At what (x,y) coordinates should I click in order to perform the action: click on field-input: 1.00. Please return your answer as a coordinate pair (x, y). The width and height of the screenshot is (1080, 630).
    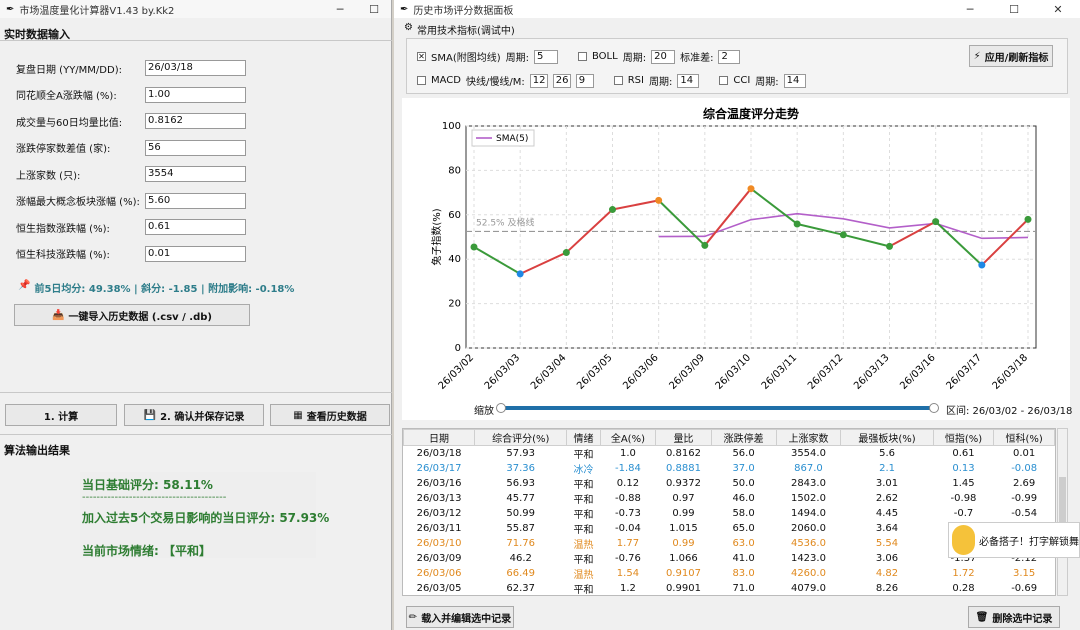
    Looking at the image, I should click on (195, 94).